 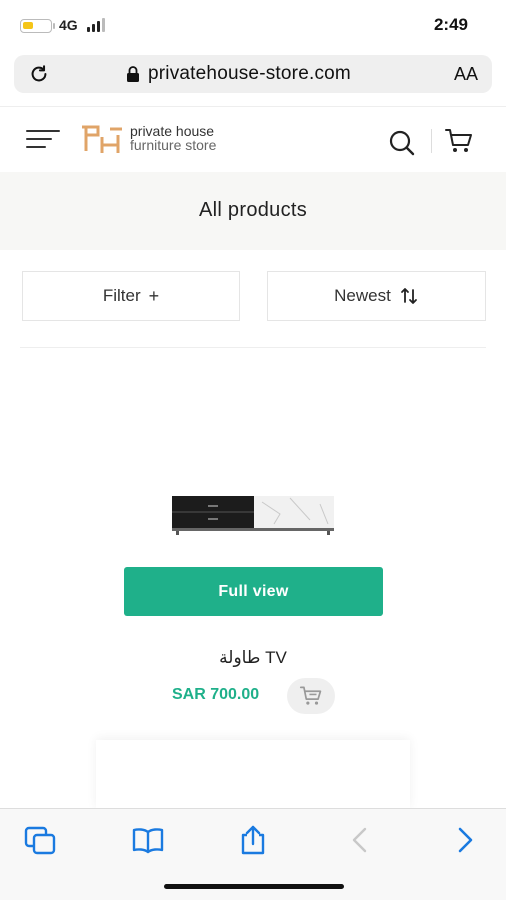 What do you see at coordinates (172, 131) in the screenshot?
I see `logo-line1: private house` at bounding box center [172, 131].